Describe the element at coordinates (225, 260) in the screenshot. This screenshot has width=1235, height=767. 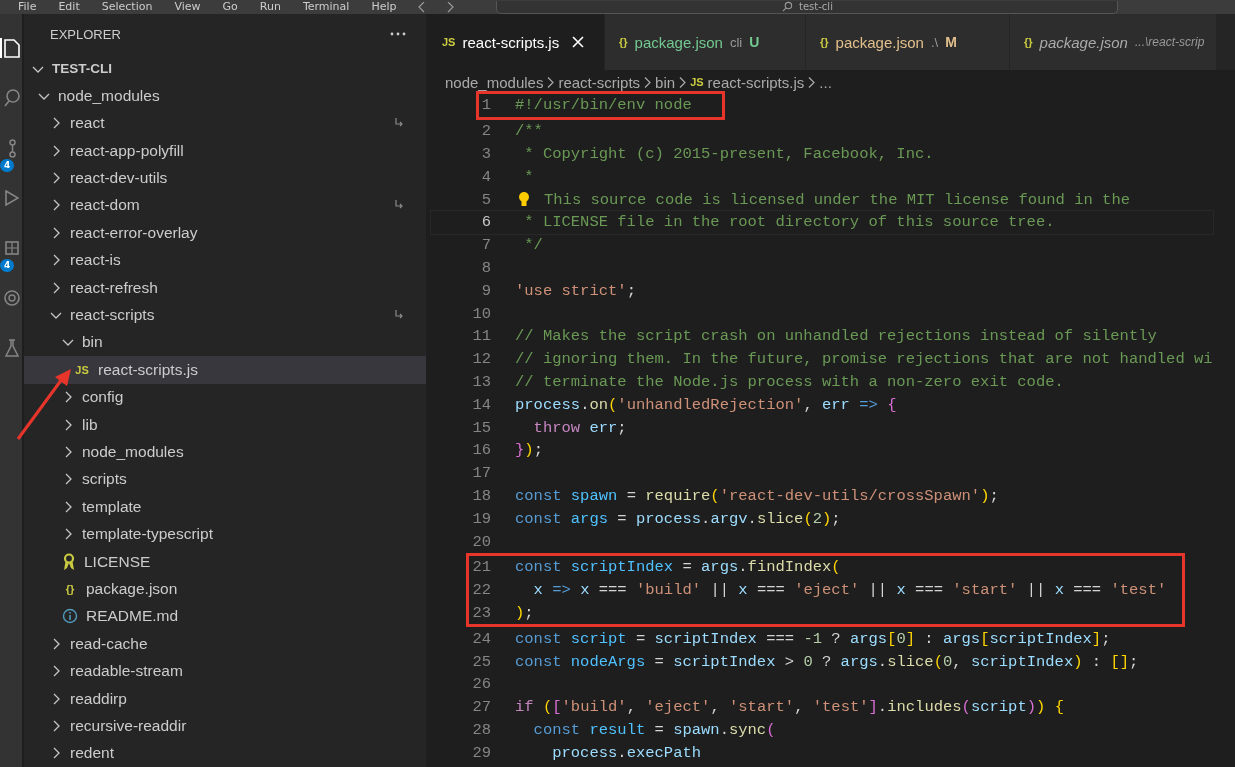
I see `explorer-item: react-is` at that location.